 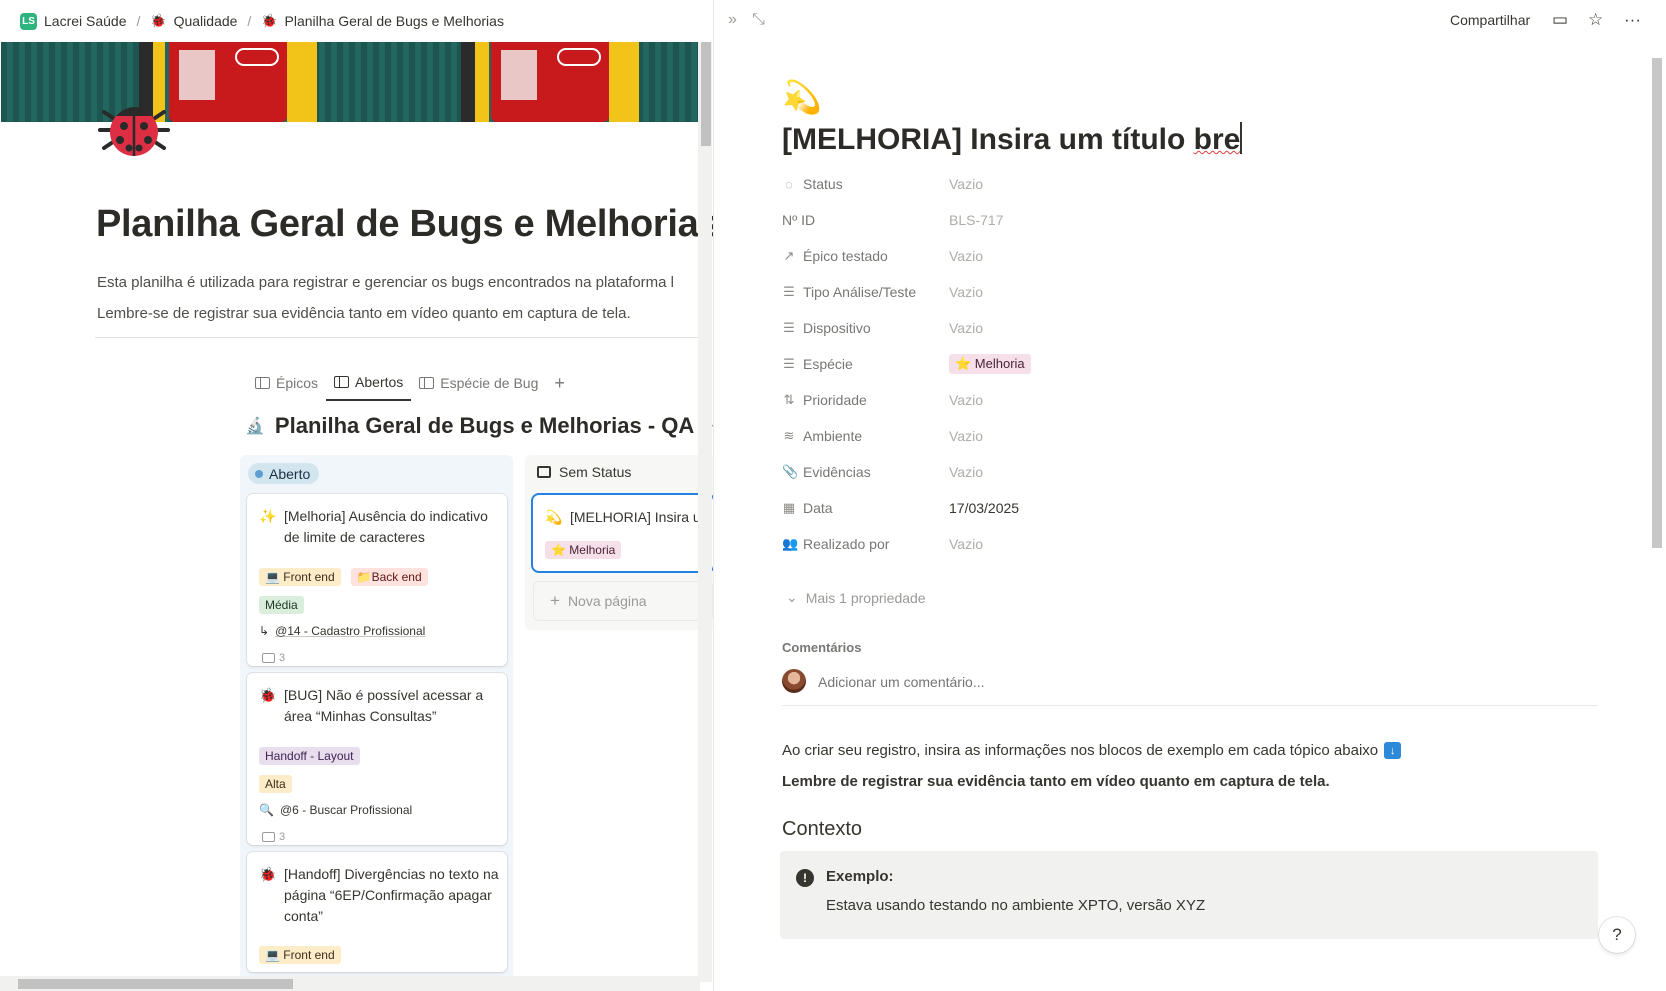 What do you see at coordinates (427, 383) in the screenshot?
I see `board-icon` at bounding box center [427, 383].